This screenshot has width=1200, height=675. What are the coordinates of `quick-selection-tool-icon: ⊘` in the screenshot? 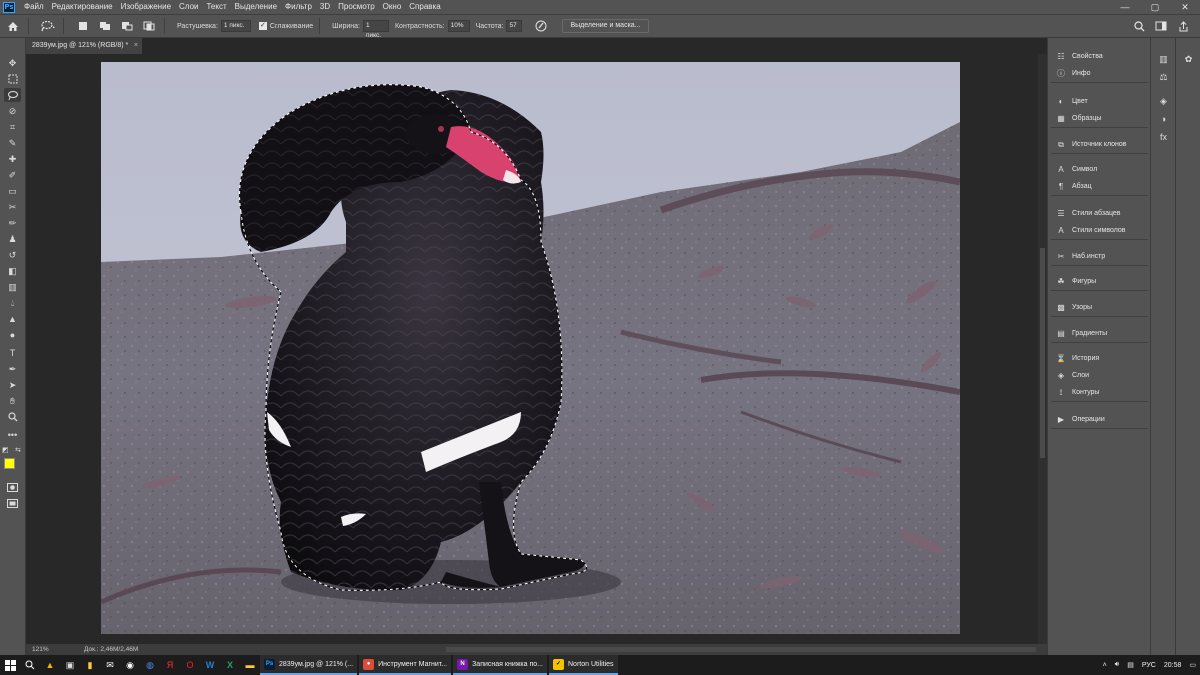 It's located at (12, 111).